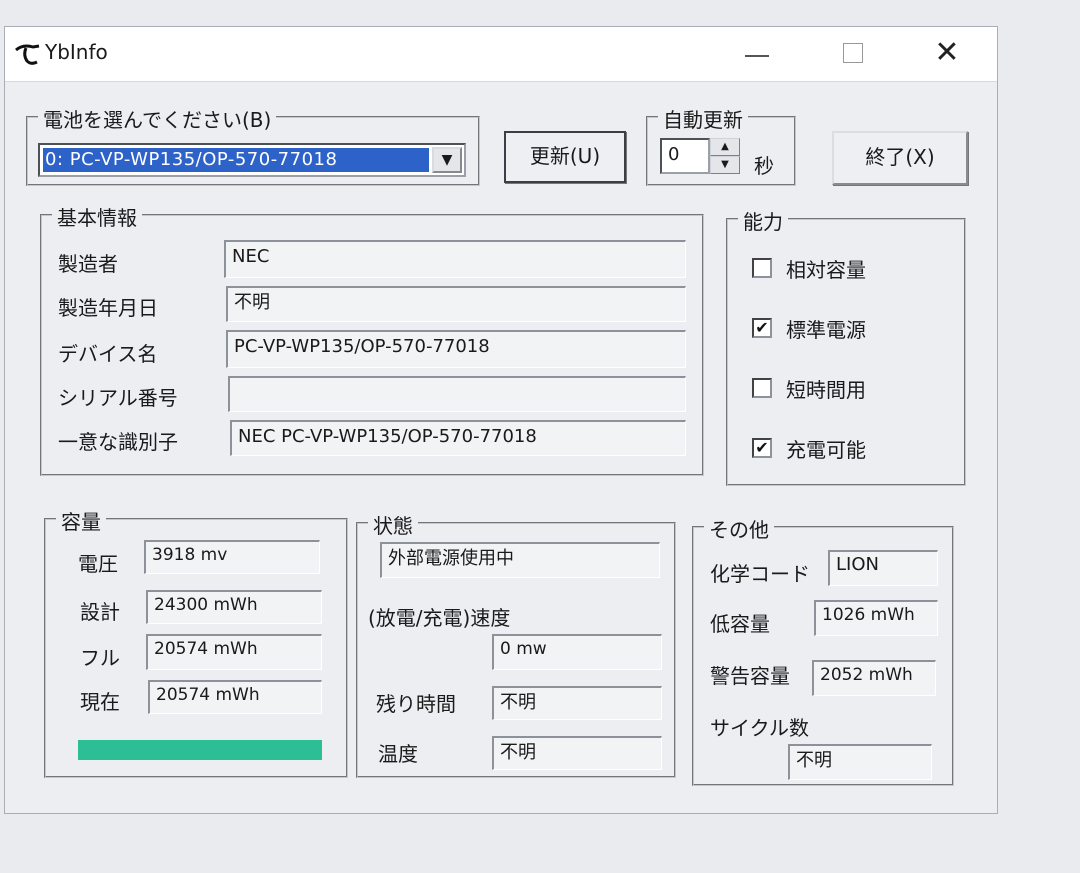 The width and height of the screenshot is (1080, 873). I want to click on low-capacity-label: 低容量, so click(740, 624).